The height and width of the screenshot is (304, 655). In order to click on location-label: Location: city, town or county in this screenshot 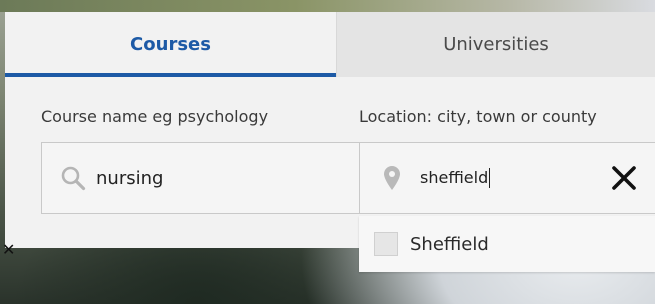, I will do `click(478, 116)`.